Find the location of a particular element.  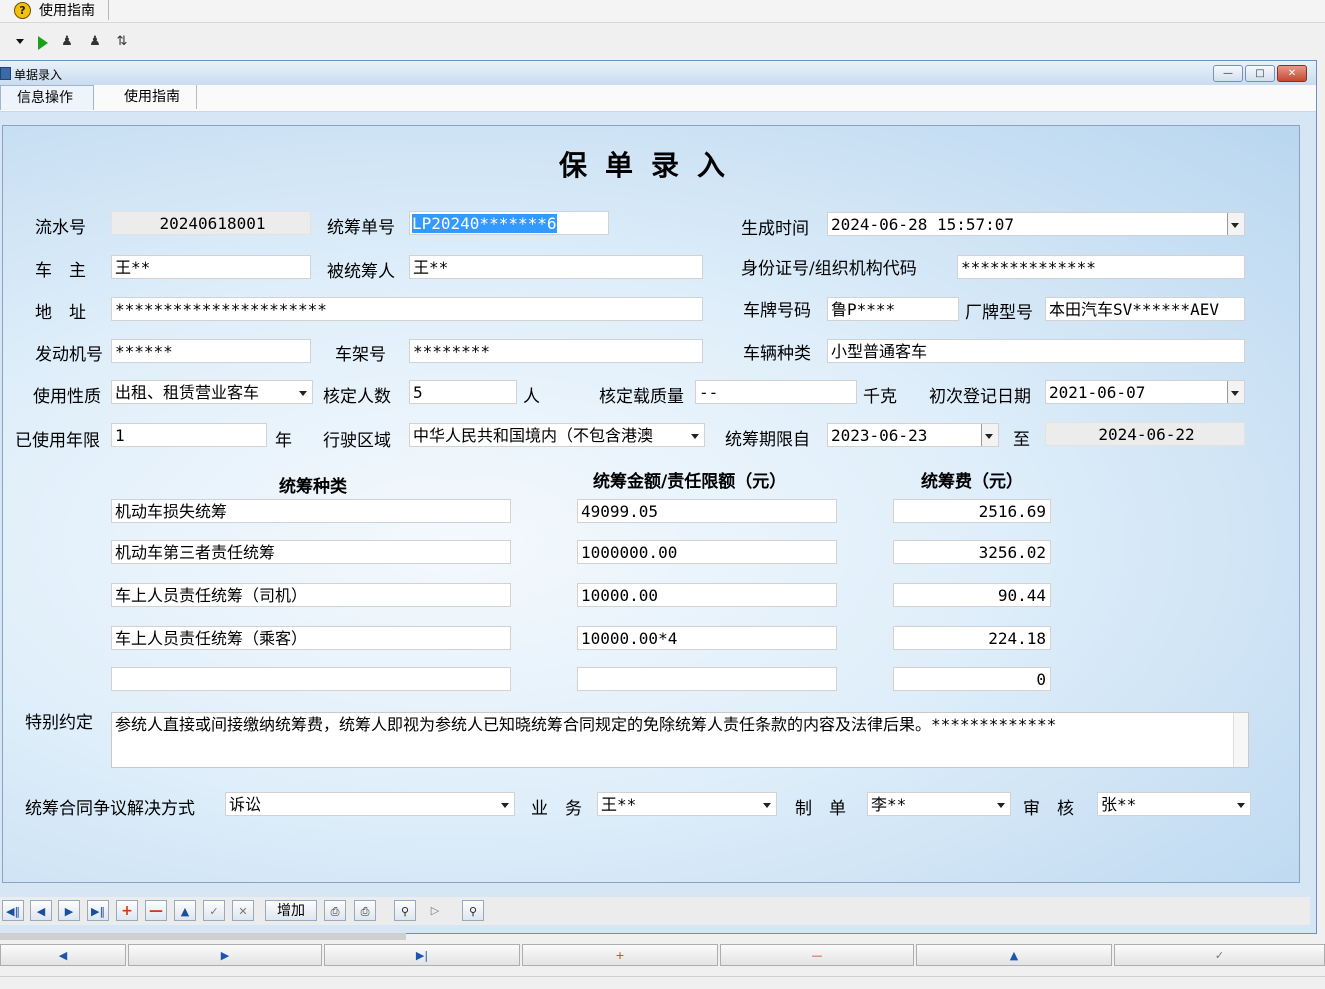

toolbar-dropdown is located at coordinates (14, 41).